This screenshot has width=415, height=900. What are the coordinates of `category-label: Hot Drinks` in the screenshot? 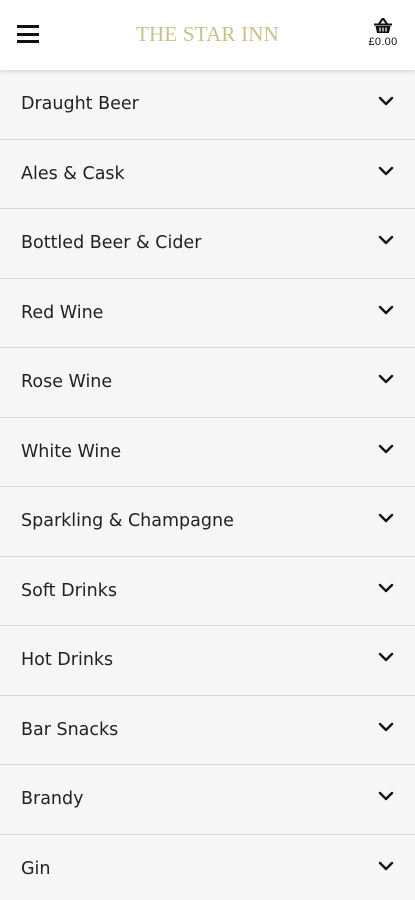 It's located at (67, 660).